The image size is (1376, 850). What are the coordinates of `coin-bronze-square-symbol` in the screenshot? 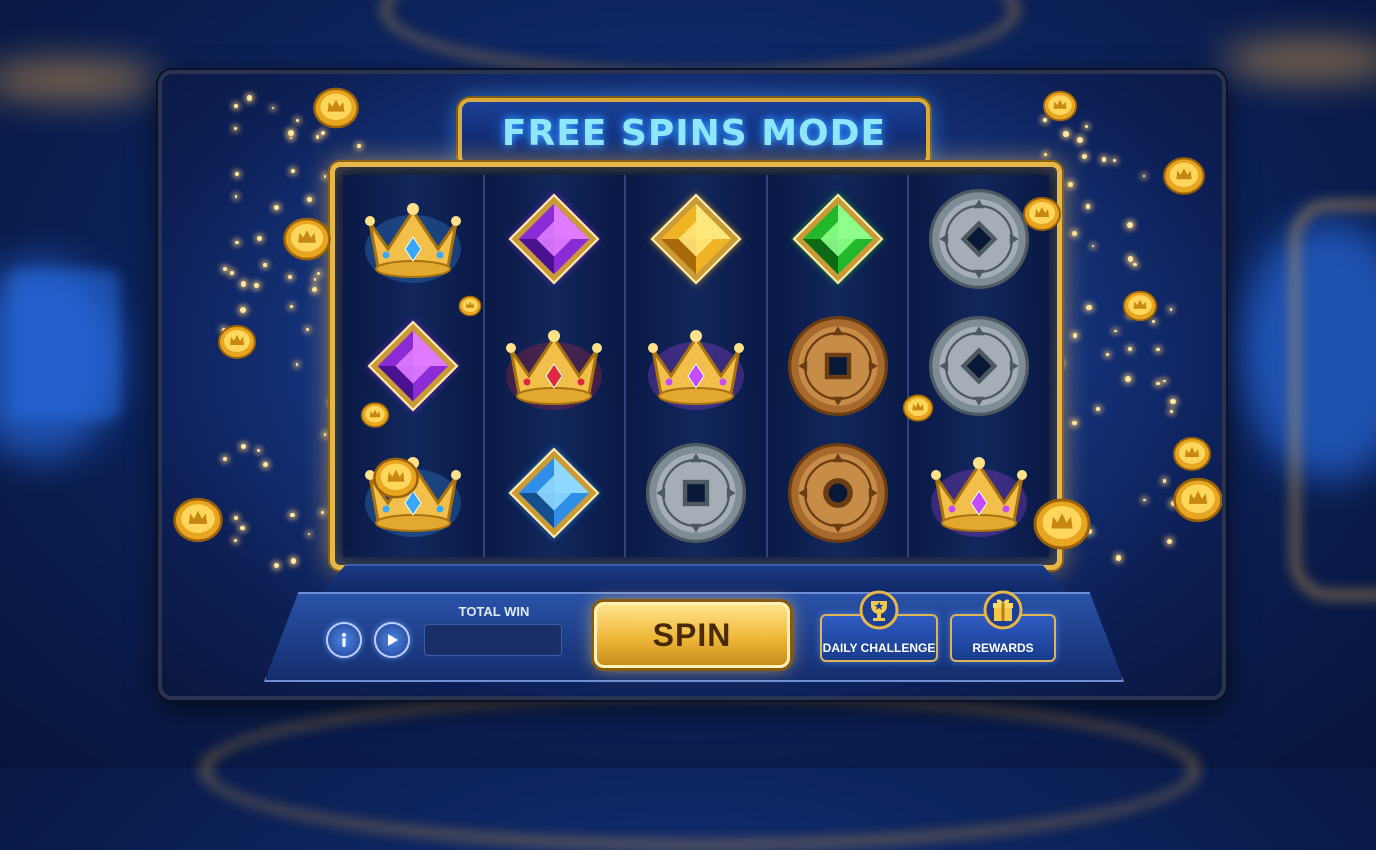 It's located at (838, 366).